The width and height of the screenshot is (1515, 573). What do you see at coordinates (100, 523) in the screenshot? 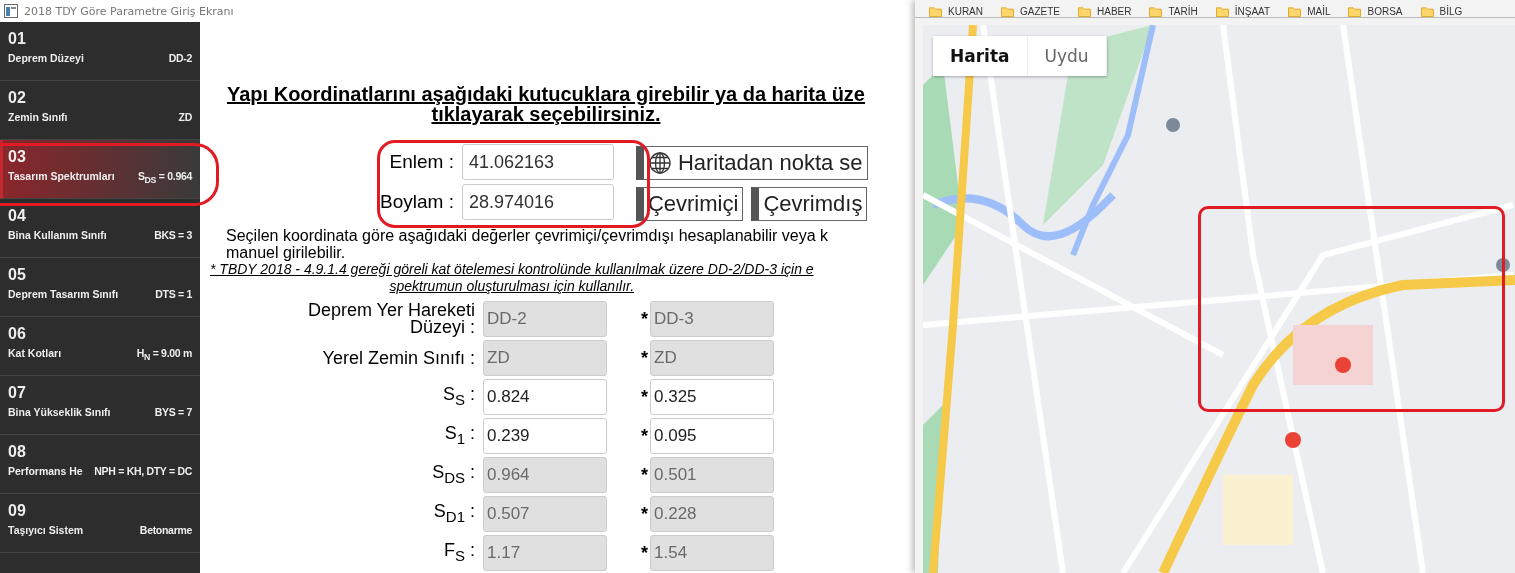
I see `sidebar-item: 09 Taşıyıcı Sistem Betonarme` at bounding box center [100, 523].